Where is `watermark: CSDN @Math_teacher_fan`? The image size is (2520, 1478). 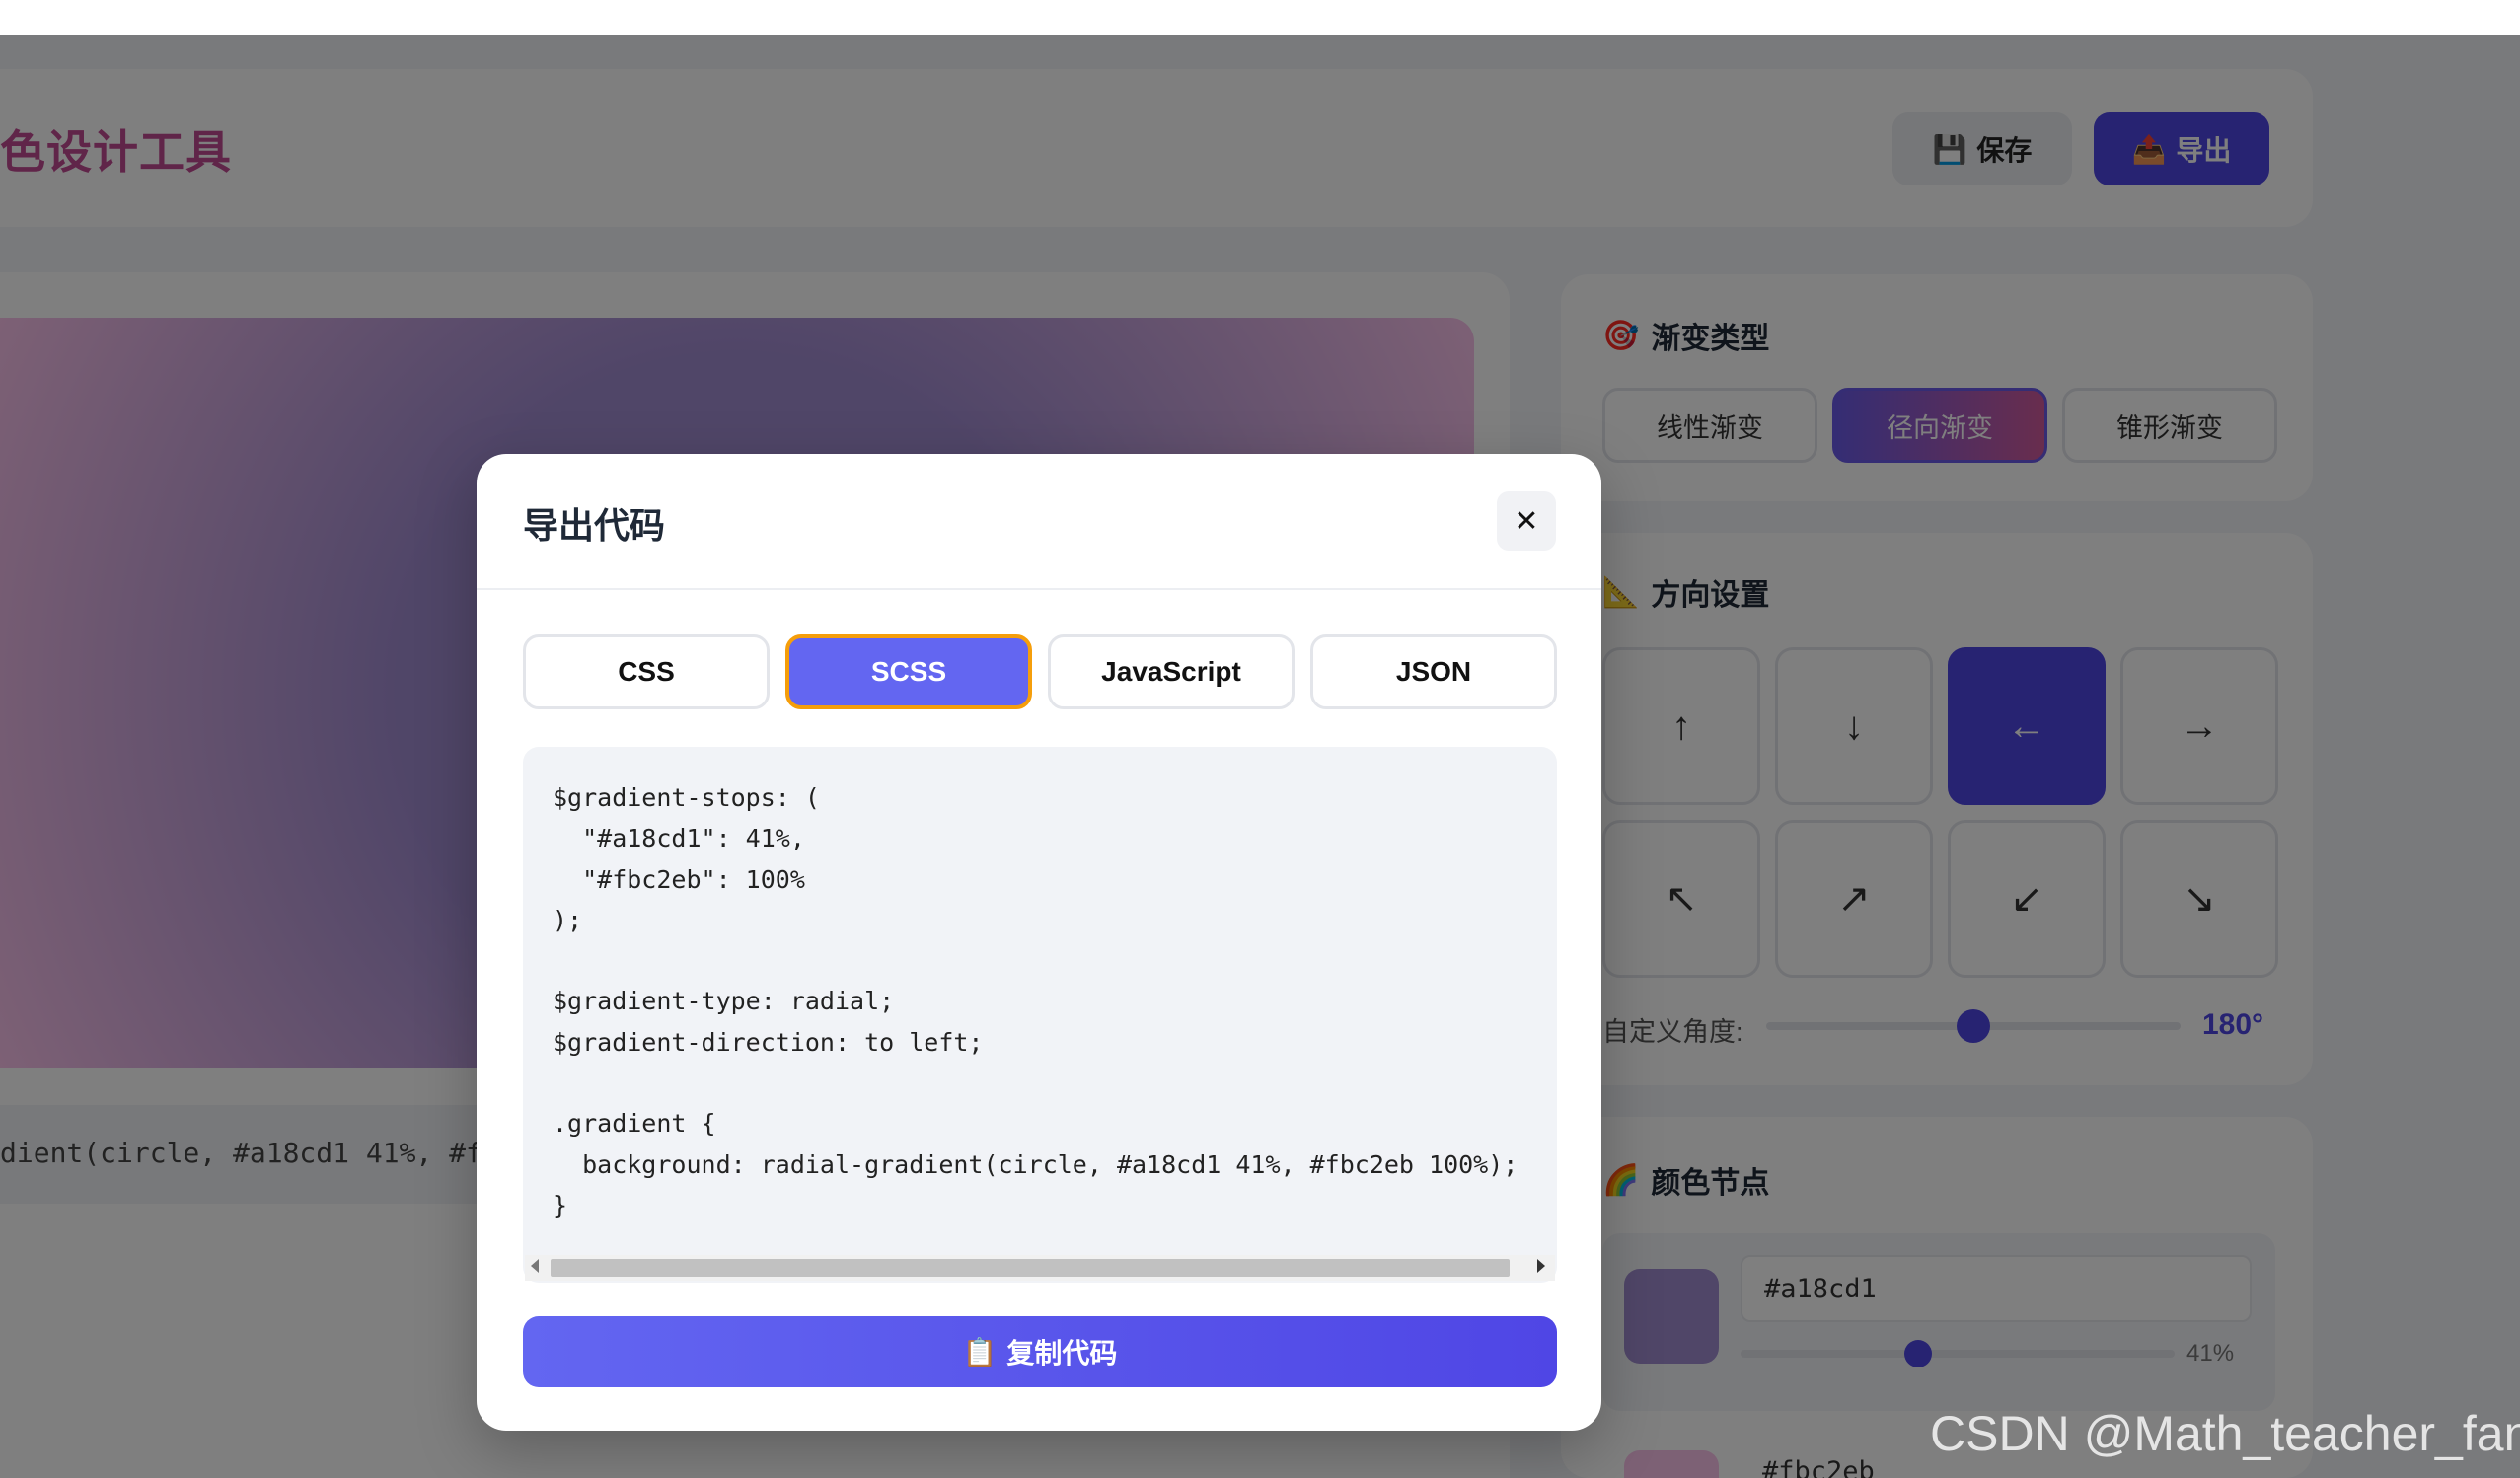 watermark: CSDN @Math_teacher_fan is located at coordinates (2225, 1433).